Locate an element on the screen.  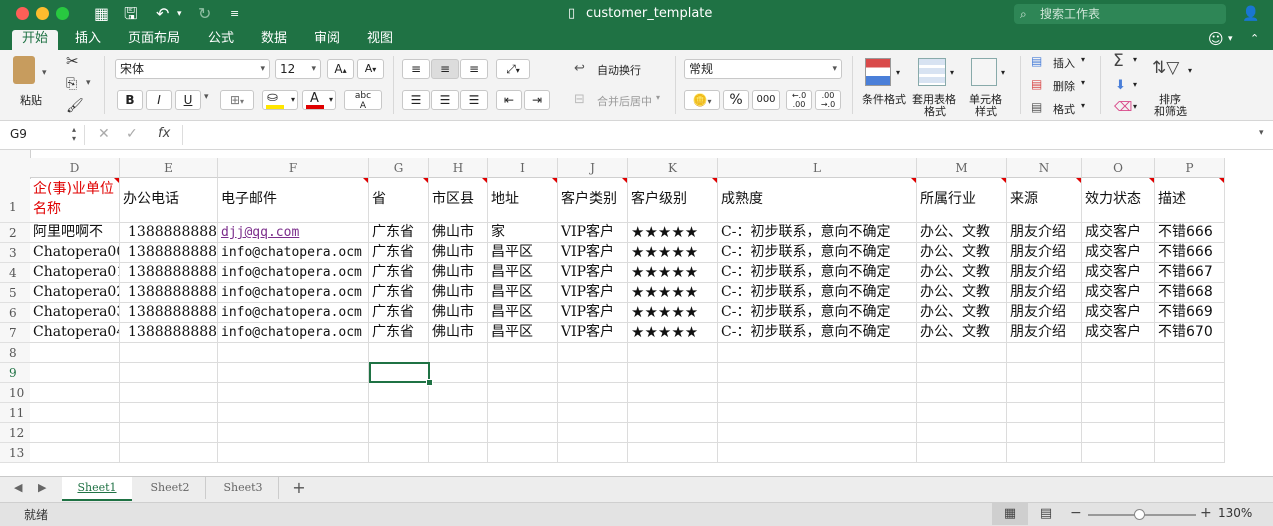
redo-icon: ↻ is located at coordinates (204, 14).